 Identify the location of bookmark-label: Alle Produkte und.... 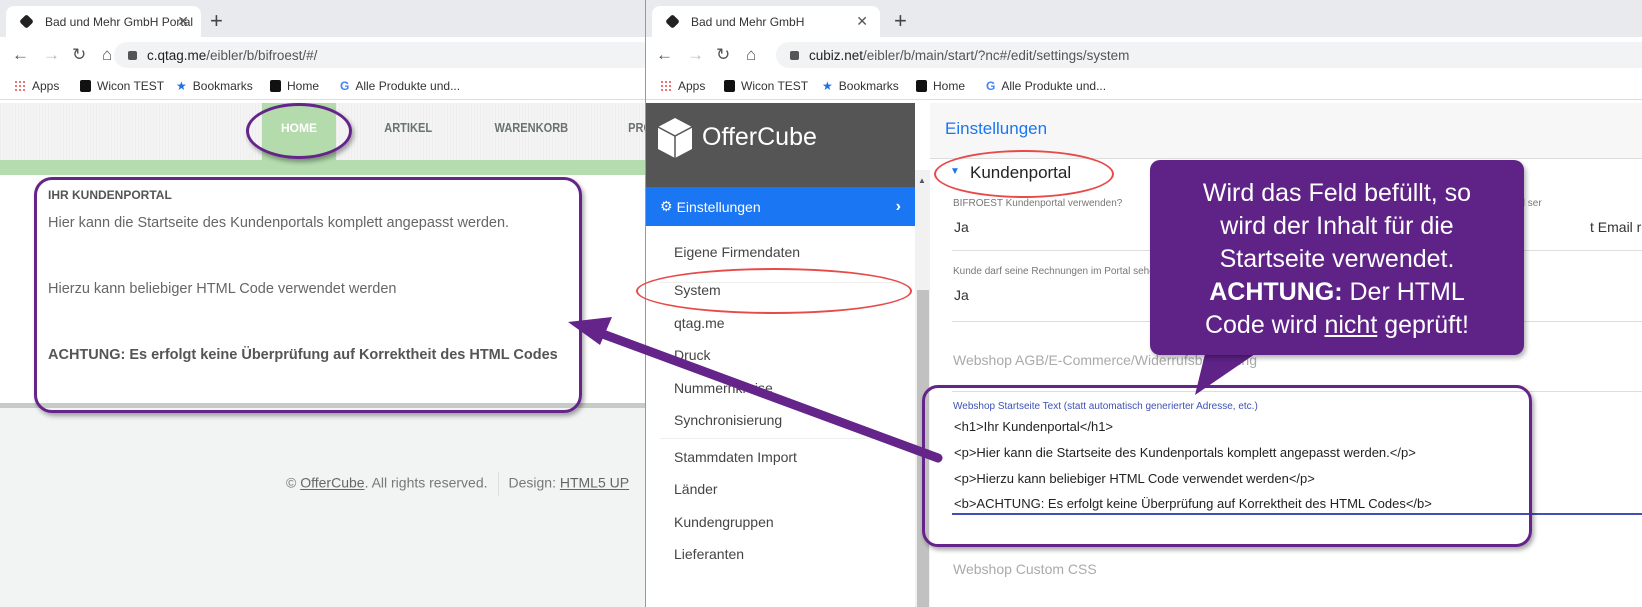
(1054, 86).